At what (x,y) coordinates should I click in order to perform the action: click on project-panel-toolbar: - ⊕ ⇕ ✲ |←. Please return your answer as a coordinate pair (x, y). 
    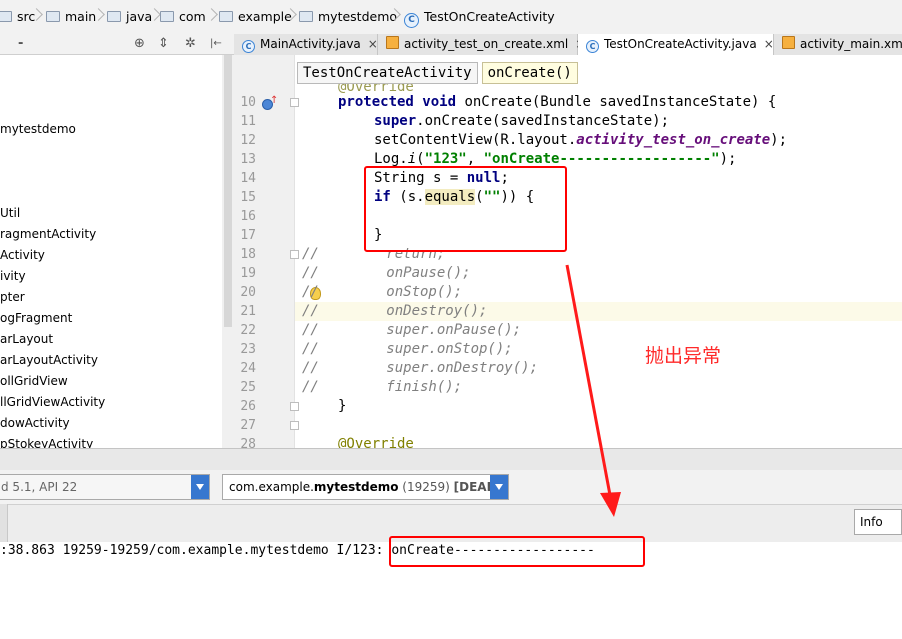
    Looking at the image, I should click on (117, 44).